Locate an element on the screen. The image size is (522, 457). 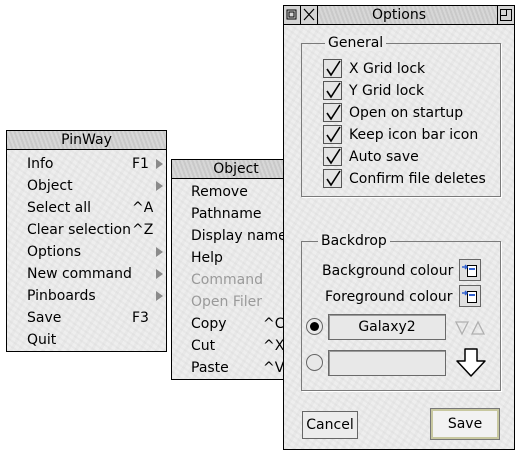
pinway-item-info: Info F1 is located at coordinates (86, 164).